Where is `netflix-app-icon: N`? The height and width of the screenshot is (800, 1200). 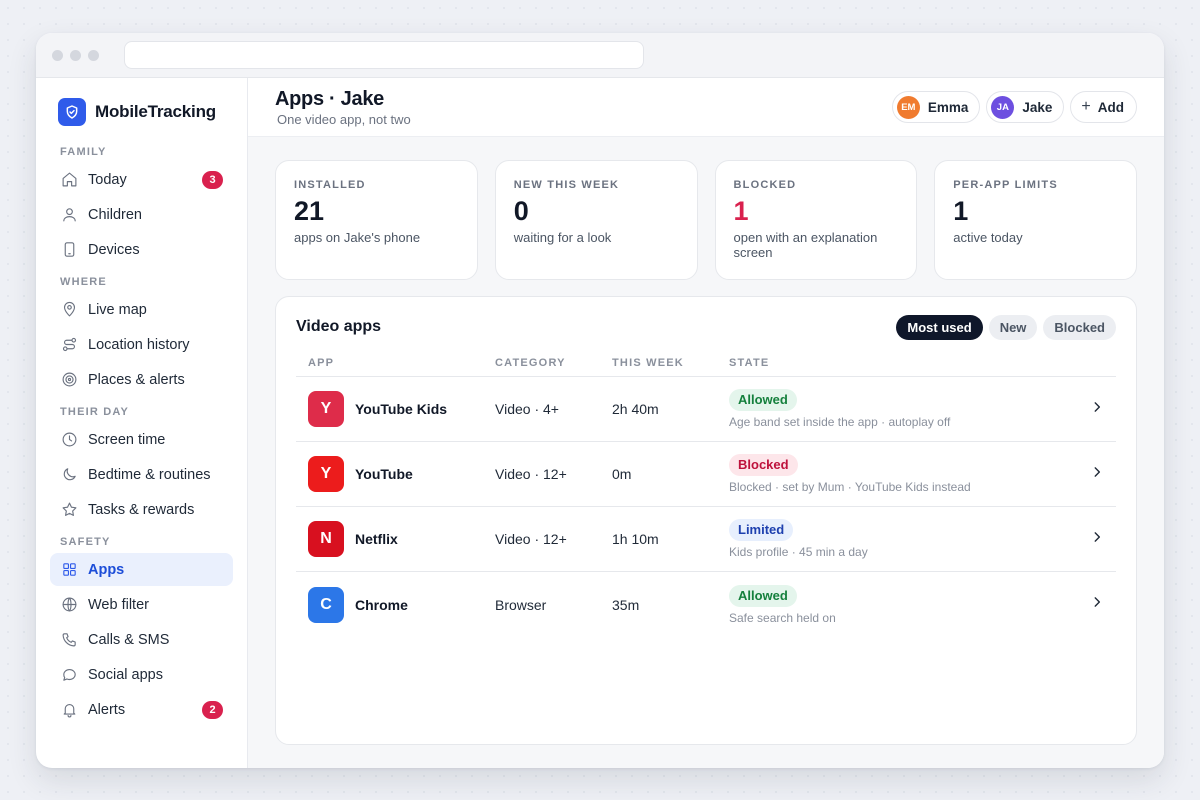 netflix-app-icon: N is located at coordinates (326, 539).